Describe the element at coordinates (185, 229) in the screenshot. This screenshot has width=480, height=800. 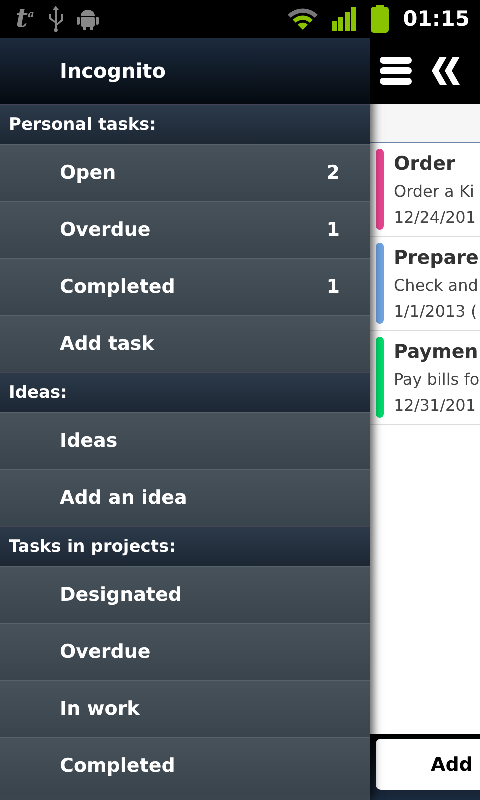
I see `drawer-item: Overdue 1` at that location.